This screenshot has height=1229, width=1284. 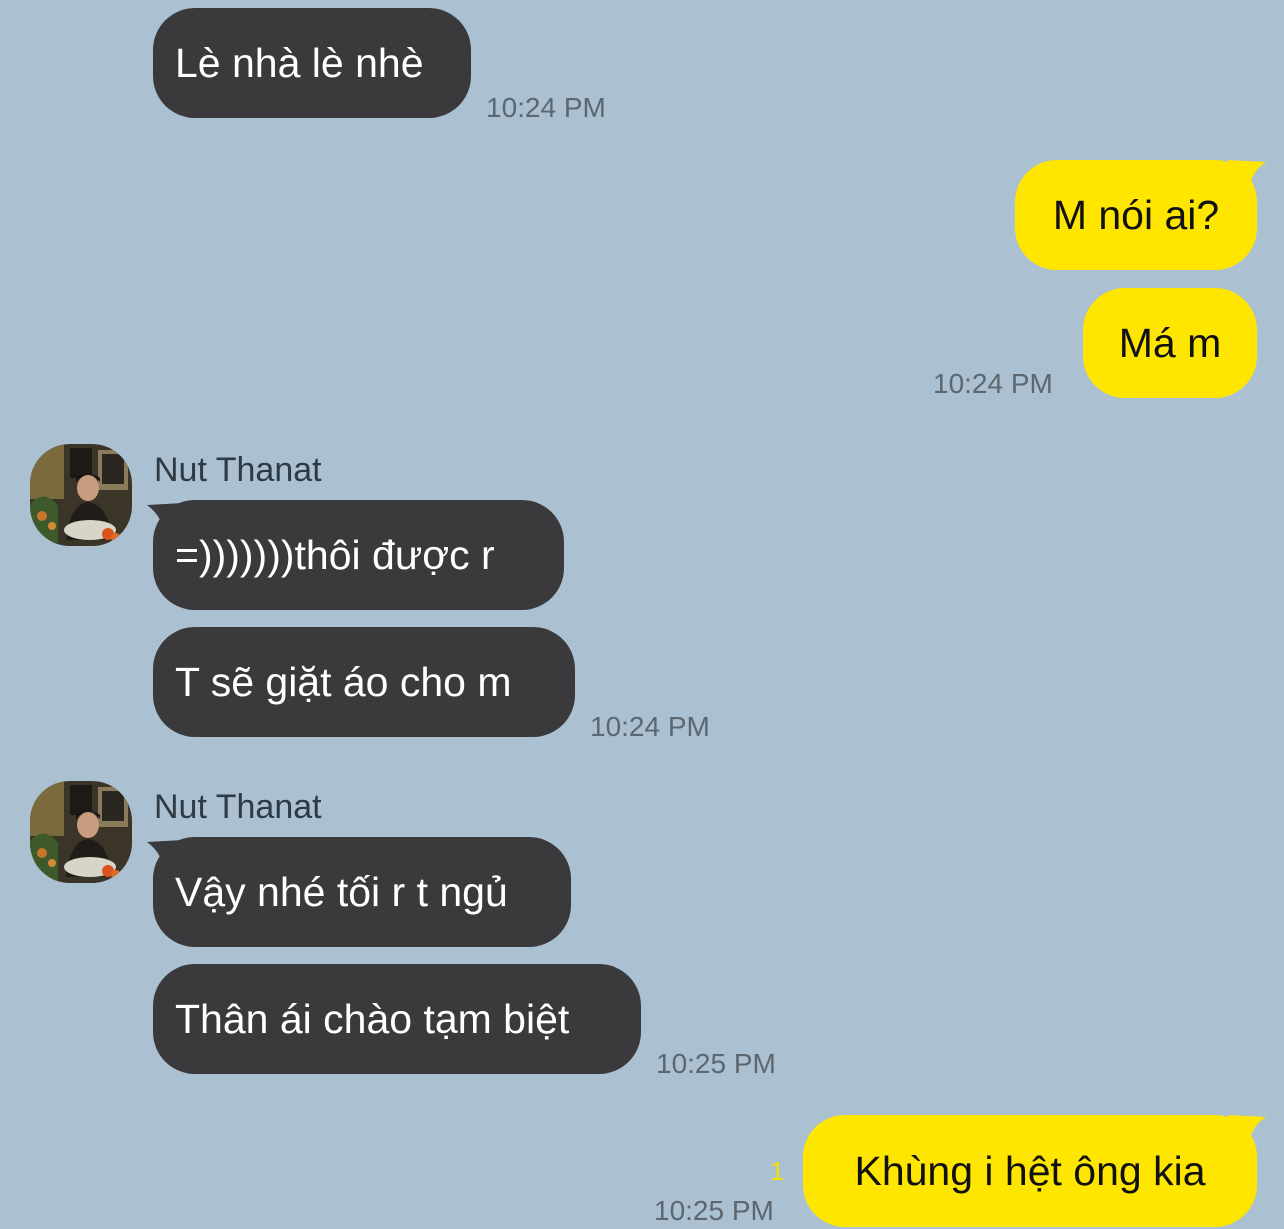 I want to click on unread-count: 1, so click(x=777, y=1171).